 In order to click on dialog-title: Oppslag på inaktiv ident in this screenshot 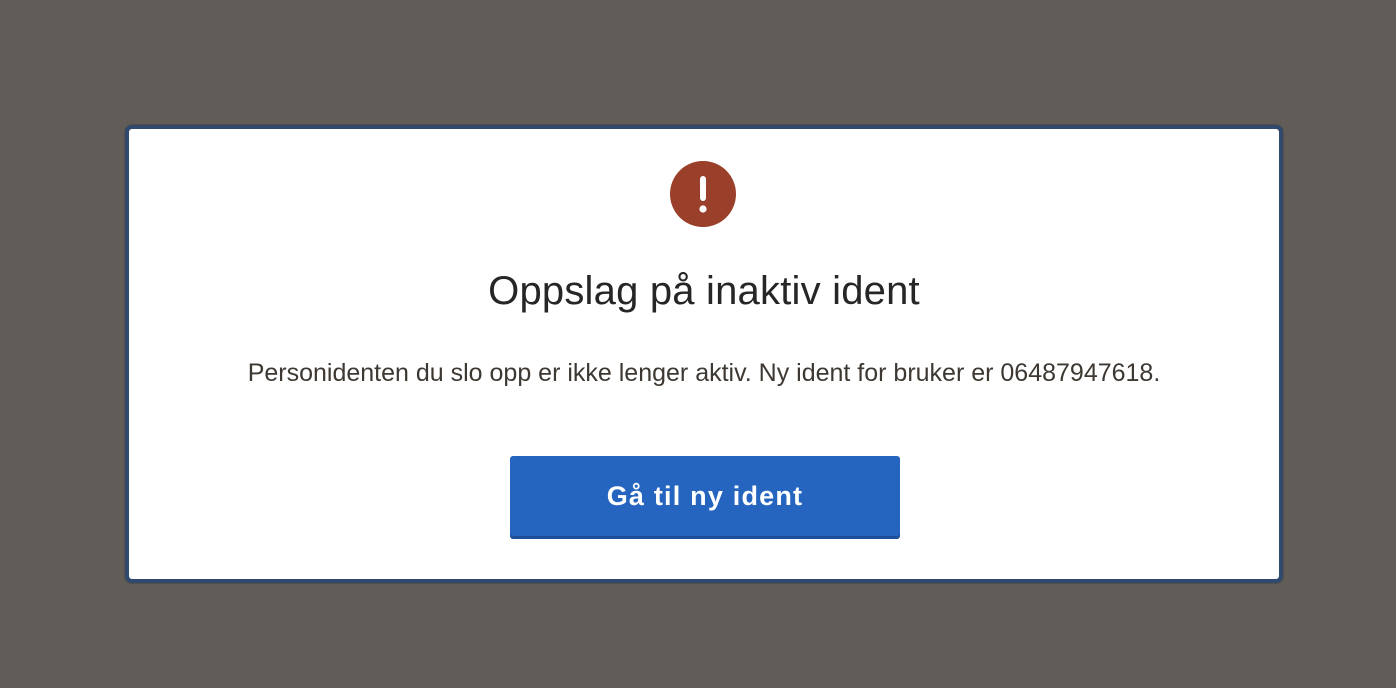, I will do `click(704, 291)`.